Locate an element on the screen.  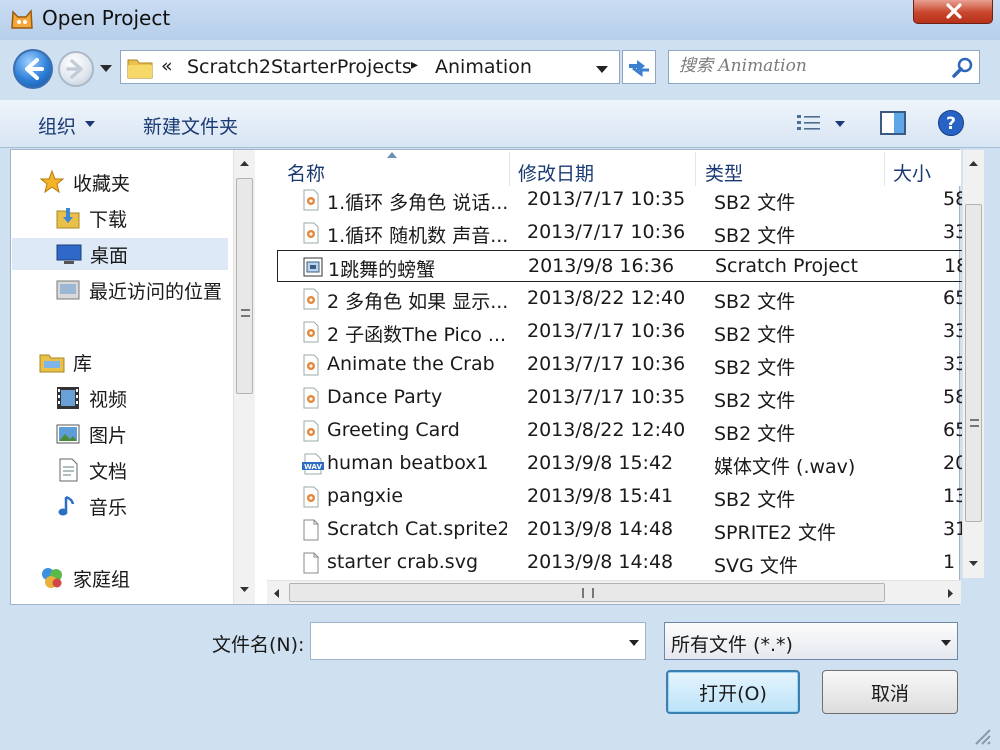
close-button is located at coordinates (953, 12).